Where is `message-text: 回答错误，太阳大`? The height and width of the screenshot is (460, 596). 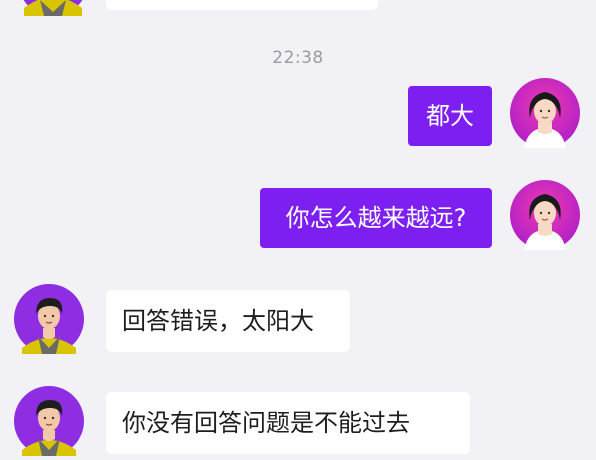
message-text: 回答错误，太阳大 is located at coordinates (218, 321).